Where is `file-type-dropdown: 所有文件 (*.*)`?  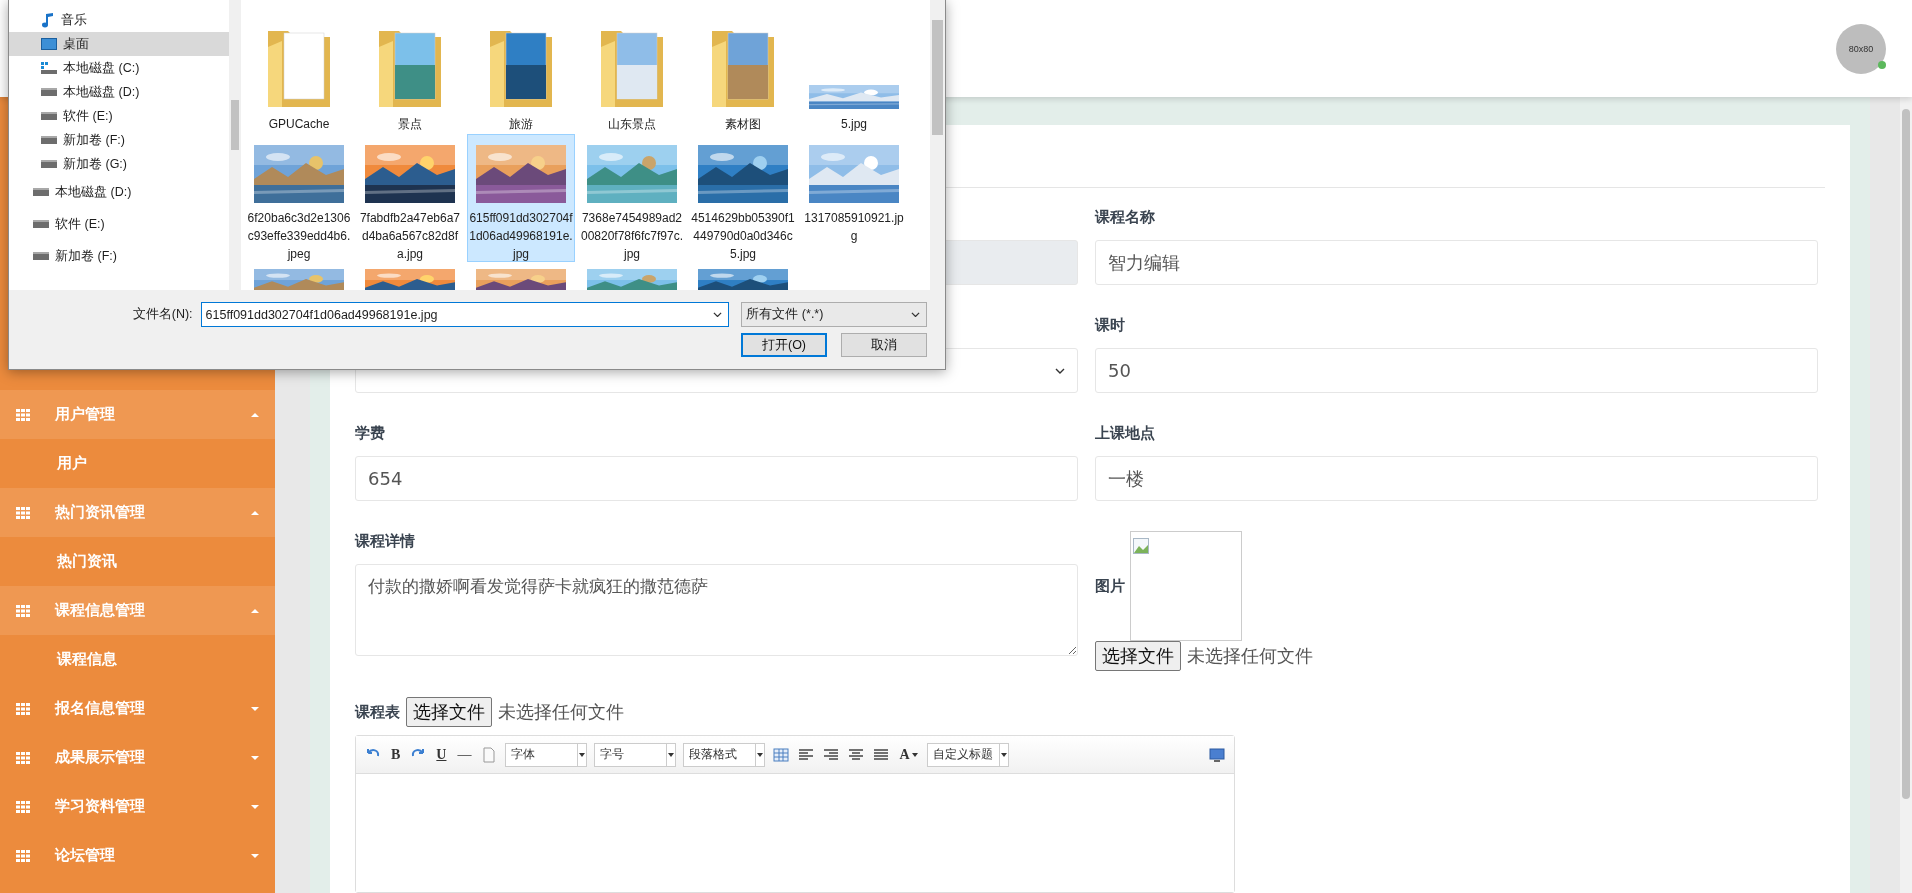
file-type-dropdown: 所有文件 (*.*) is located at coordinates (834, 314).